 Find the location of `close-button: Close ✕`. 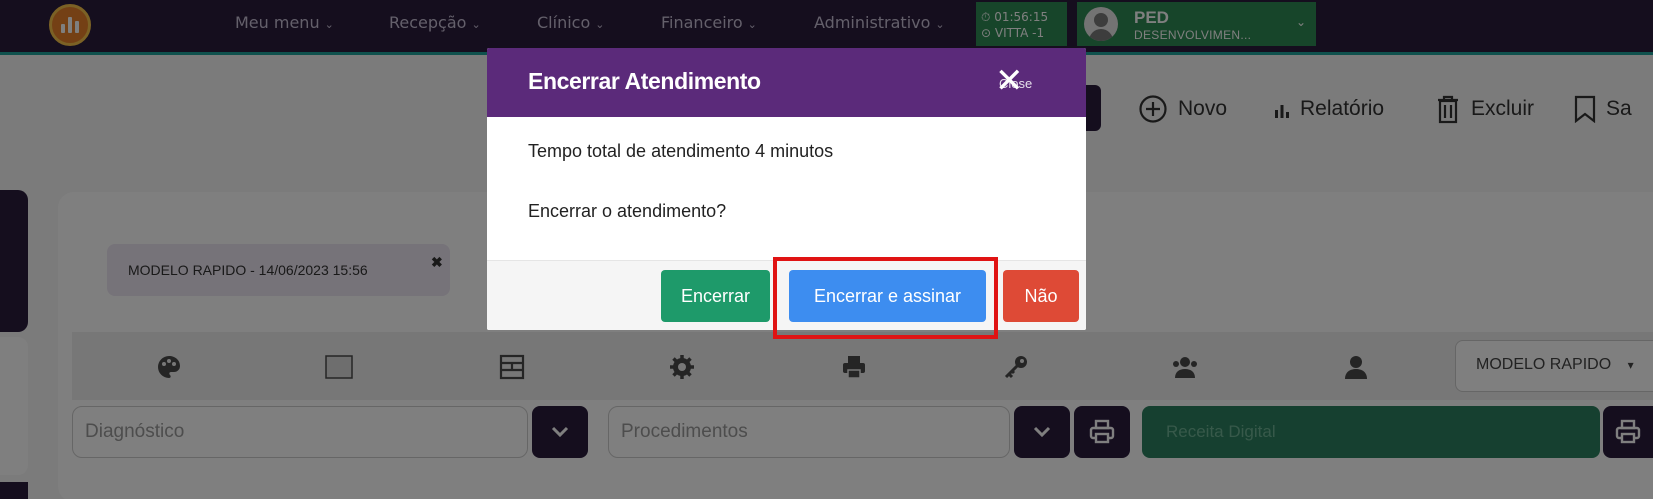

close-button: Close ✕ is located at coordinates (1013, 81).